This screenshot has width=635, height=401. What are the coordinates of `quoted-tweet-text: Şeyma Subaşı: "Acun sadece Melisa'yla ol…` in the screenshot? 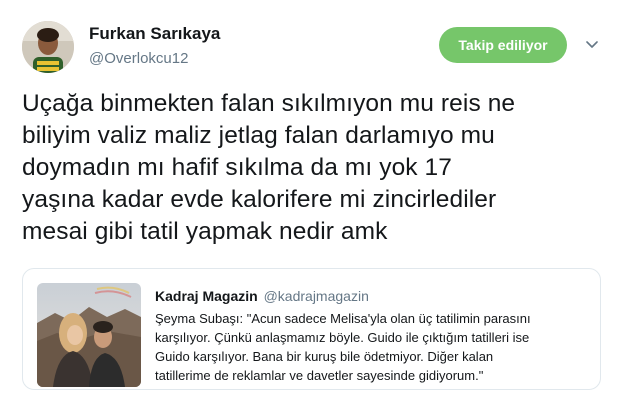 It's located at (374, 347).